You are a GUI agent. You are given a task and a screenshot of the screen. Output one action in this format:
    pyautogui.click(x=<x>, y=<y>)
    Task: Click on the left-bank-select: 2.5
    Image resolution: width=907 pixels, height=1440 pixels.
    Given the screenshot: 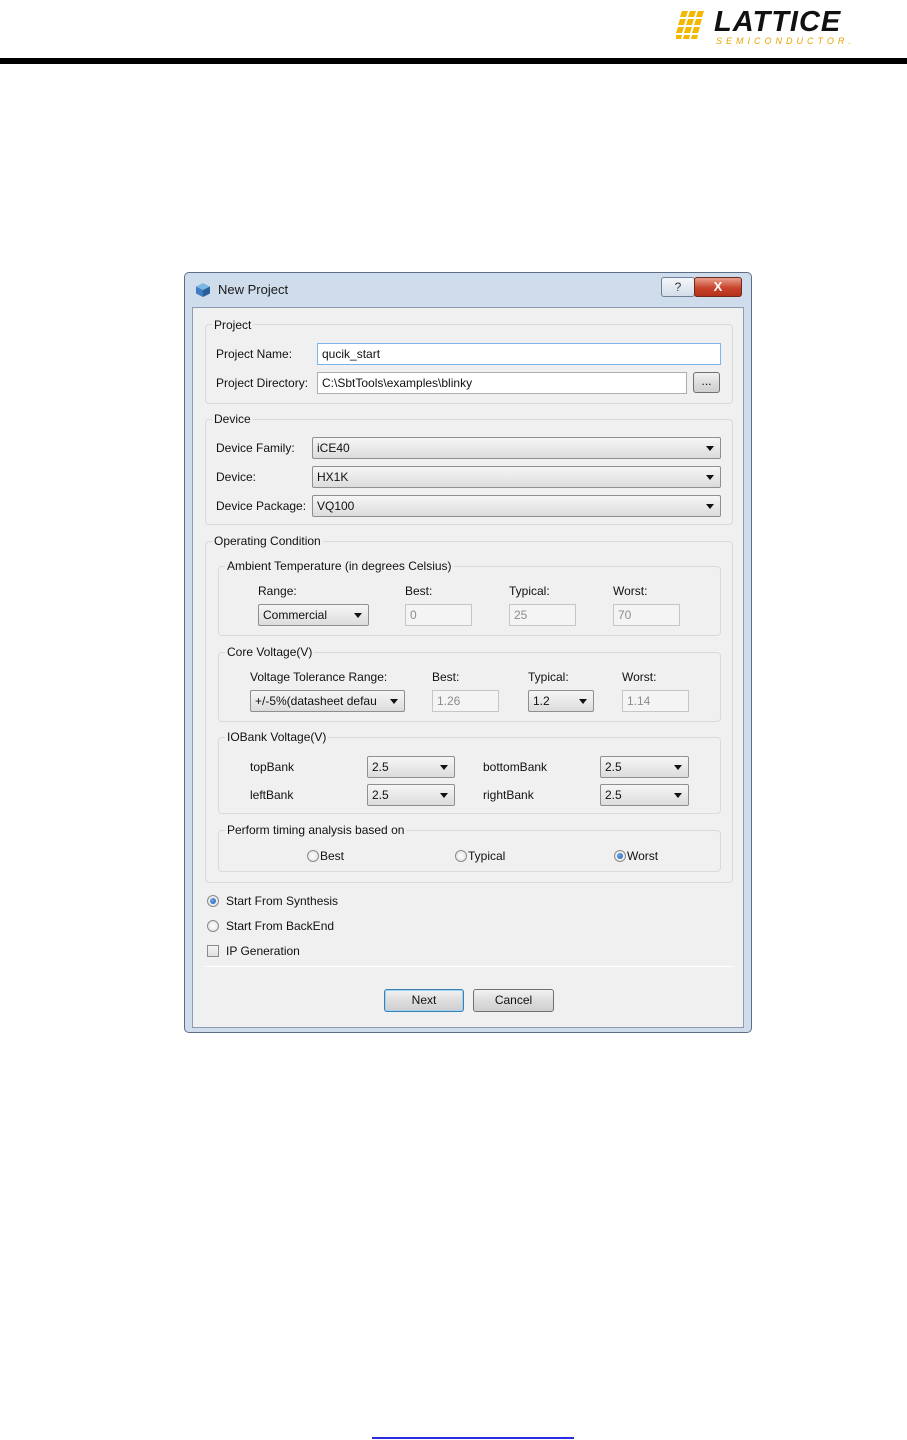 What is the action you would take?
    pyautogui.click(x=411, y=795)
    